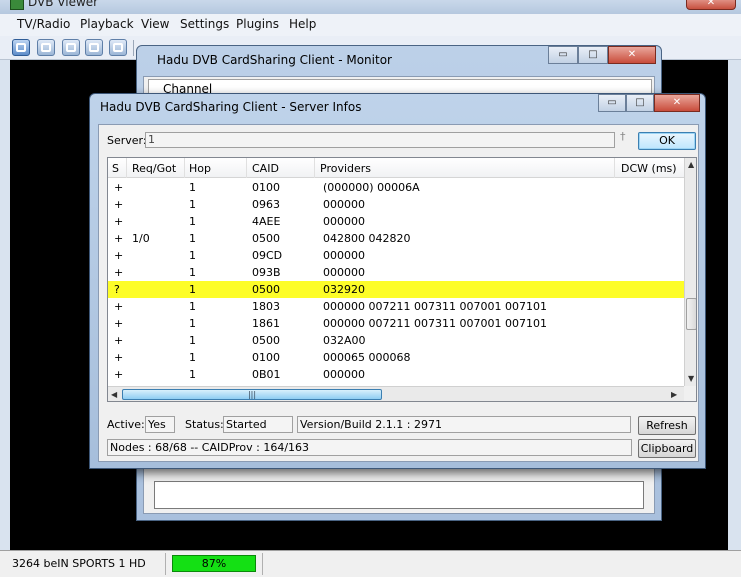  I want to click on scroll-down-icon: ▼, so click(691, 378).